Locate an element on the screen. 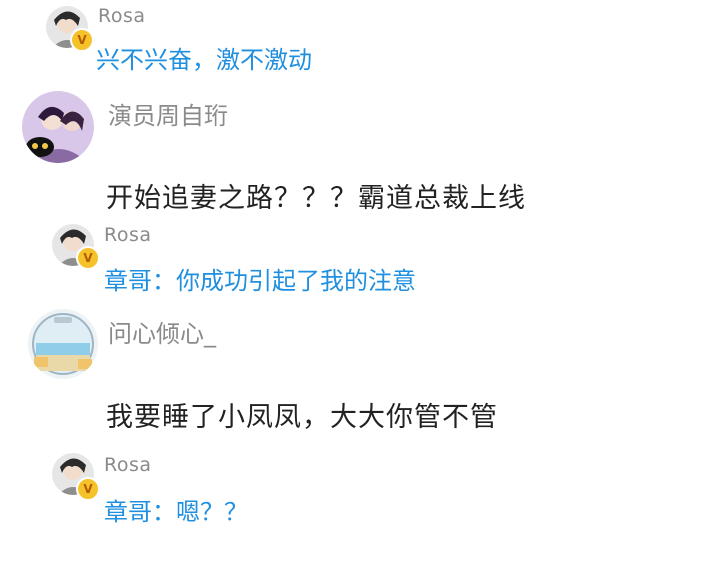  comment-username: 演员周自珩 is located at coordinates (168, 113).